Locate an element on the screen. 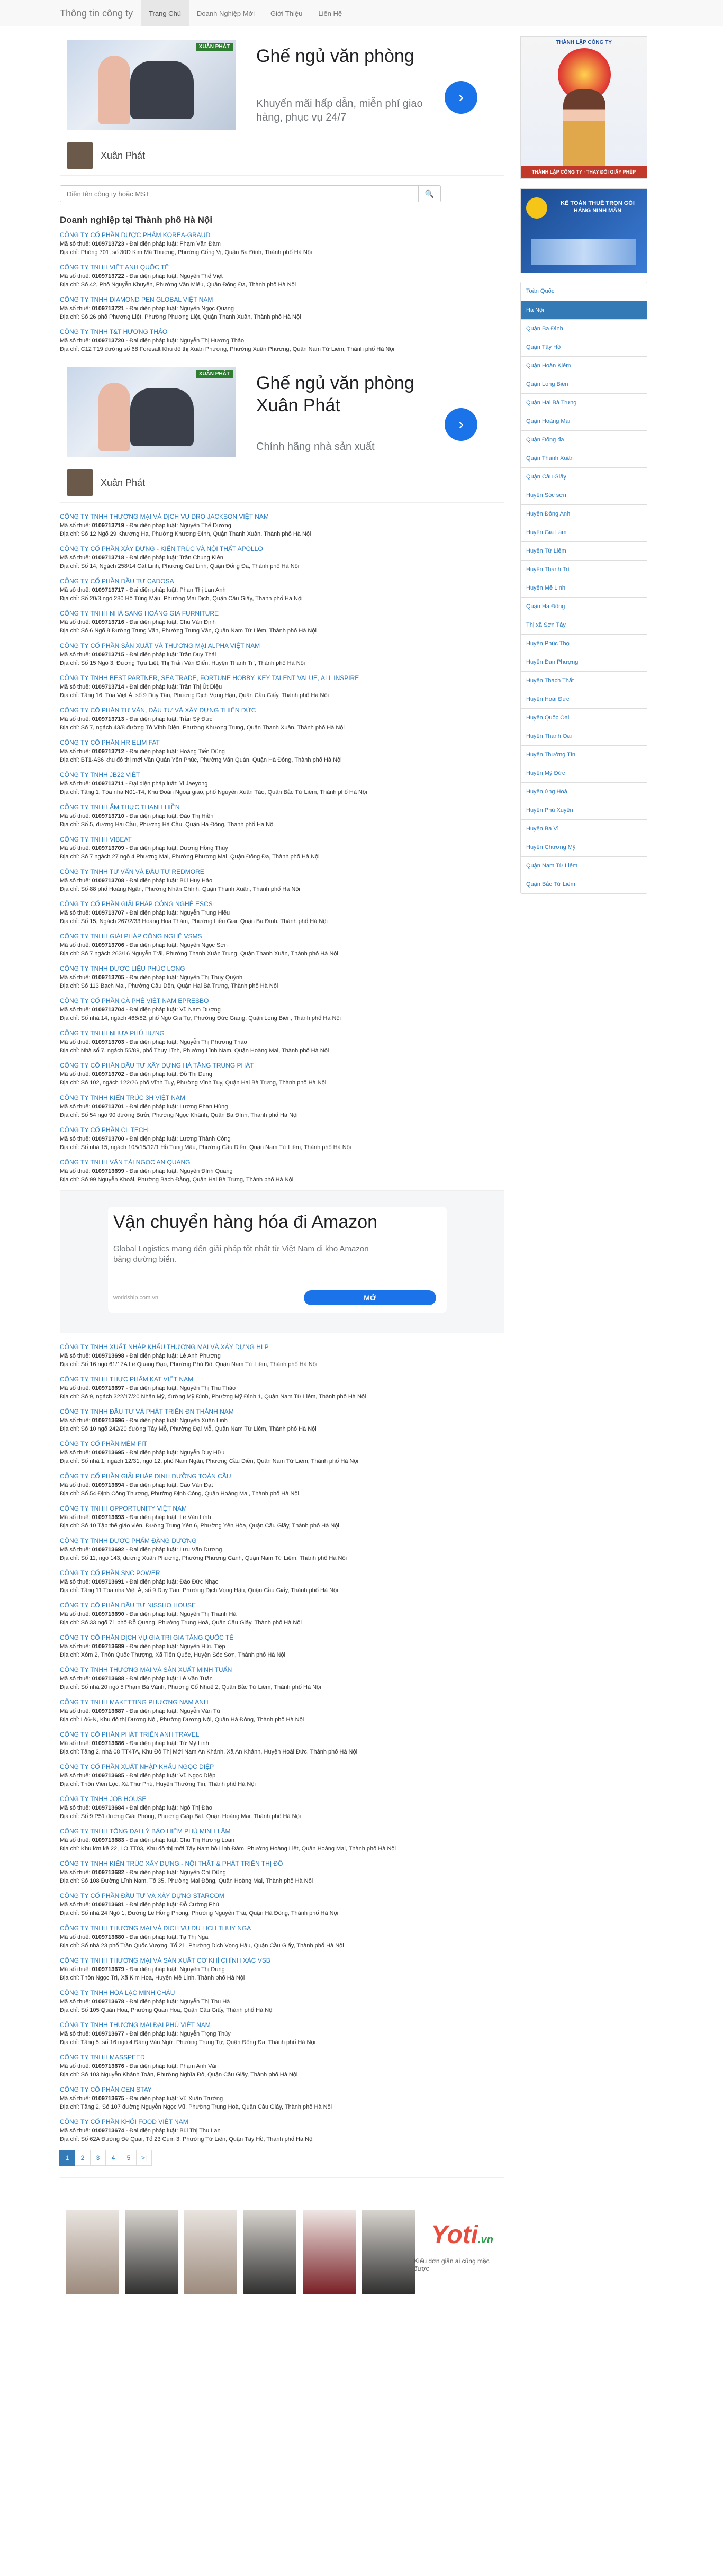 The image size is (723, 2576). area-item: Huyện Mê Linh is located at coordinates (584, 588).